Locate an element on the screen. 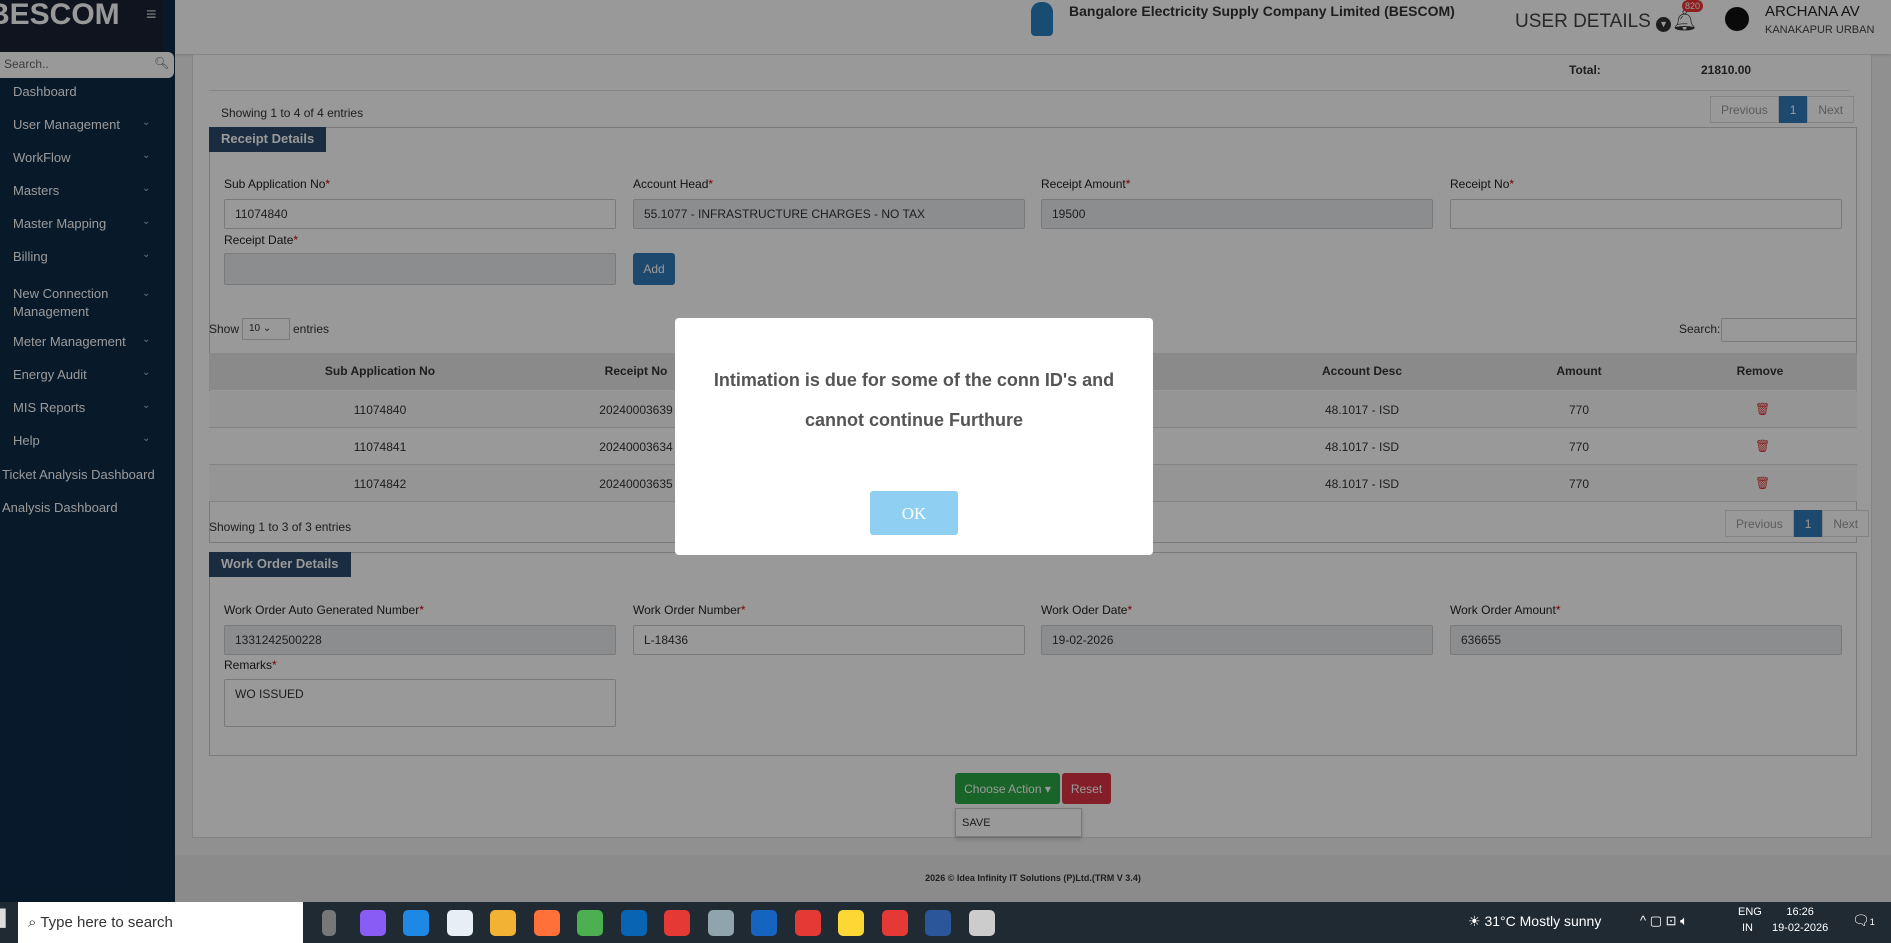 The height and width of the screenshot is (943, 1891). taskbar-search: ⌕ Type here to search is located at coordinates (160, 922).